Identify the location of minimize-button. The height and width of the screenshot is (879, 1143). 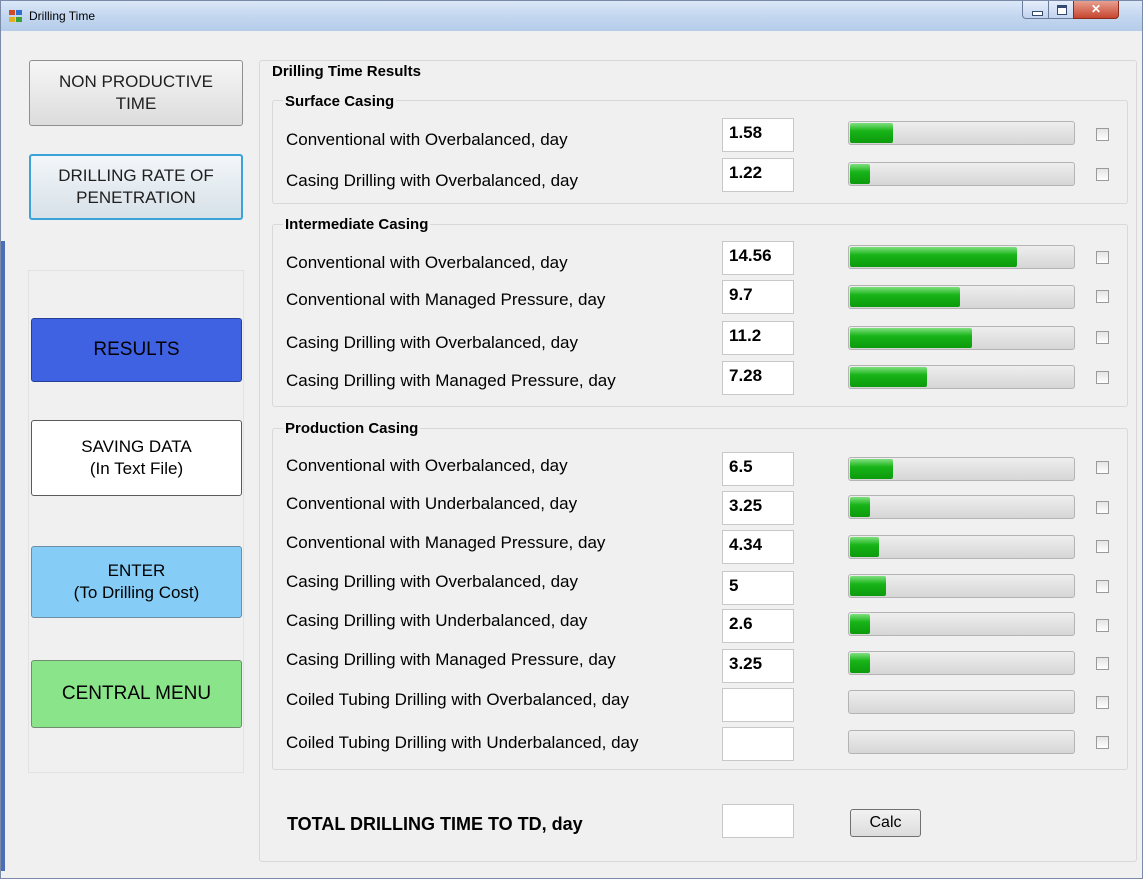
(1035, 10).